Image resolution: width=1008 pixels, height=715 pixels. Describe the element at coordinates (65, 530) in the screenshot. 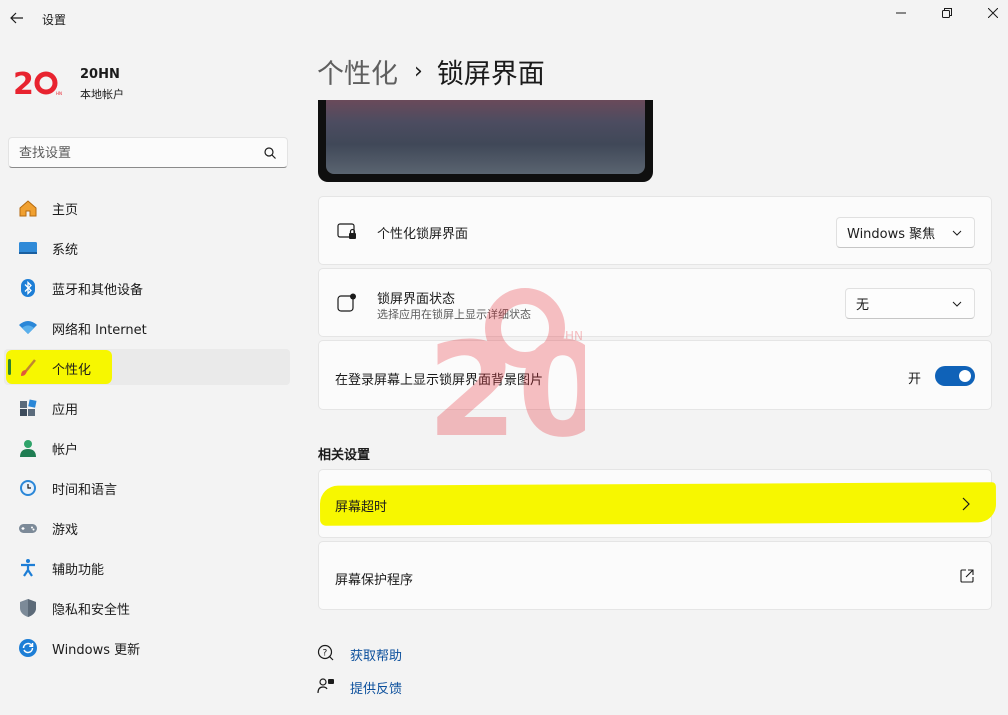

I see `sidebar-item-label: 游戏` at that location.